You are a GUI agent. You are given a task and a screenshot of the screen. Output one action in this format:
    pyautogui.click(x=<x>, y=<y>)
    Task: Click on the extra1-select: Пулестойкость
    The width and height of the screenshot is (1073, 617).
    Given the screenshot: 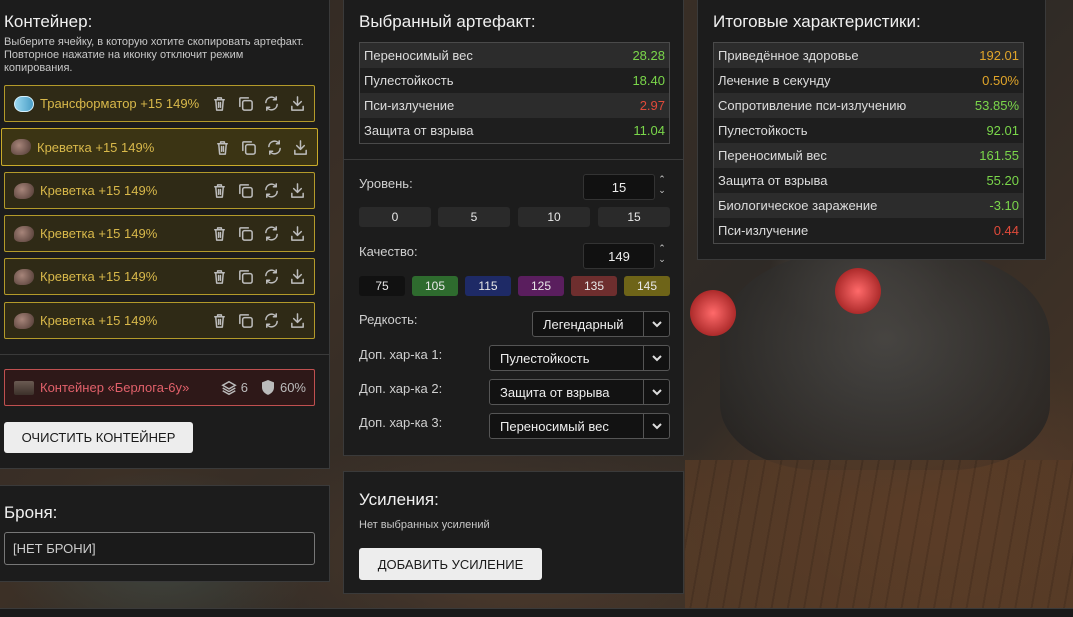 What is the action you would take?
    pyautogui.click(x=579, y=358)
    